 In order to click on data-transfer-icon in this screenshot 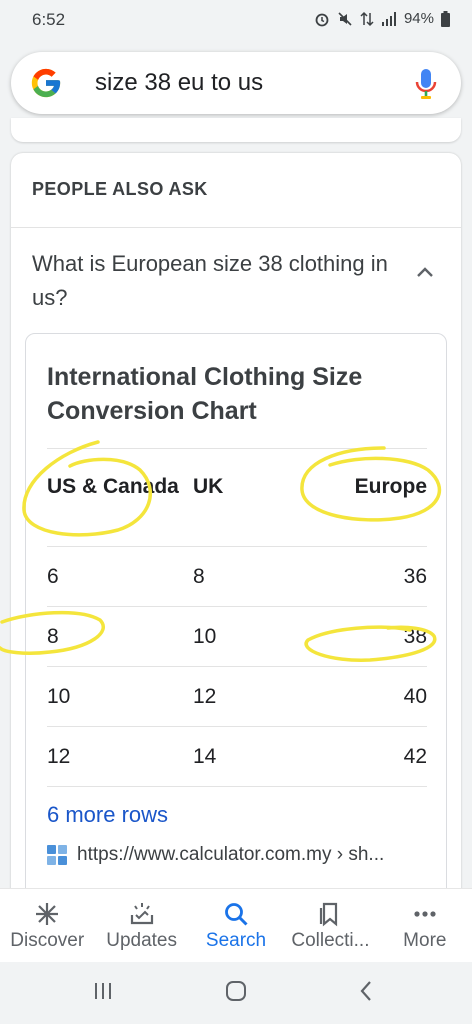, I will do `click(367, 18)`.